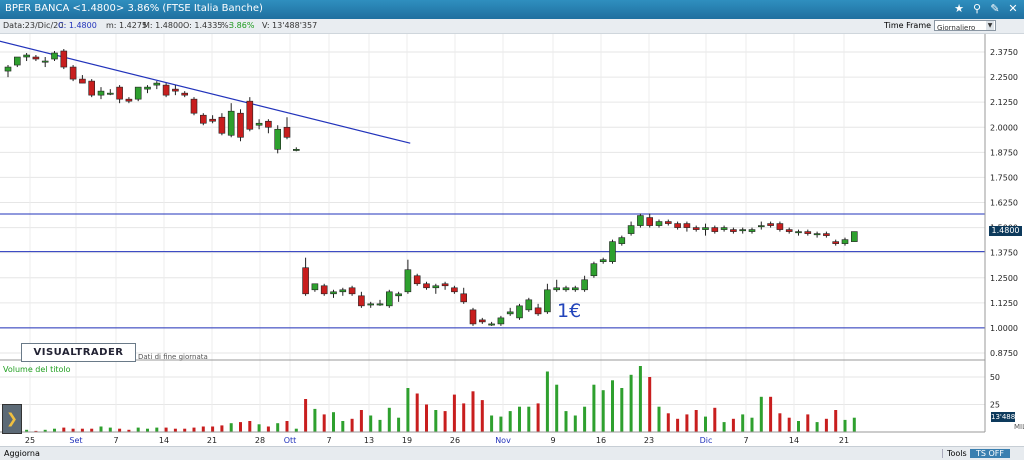 This screenshot has width=1024, height=460. Describe the element at coordinates (503, 440) in the screenshot. I see `date-tick-label: Nov` at that location.